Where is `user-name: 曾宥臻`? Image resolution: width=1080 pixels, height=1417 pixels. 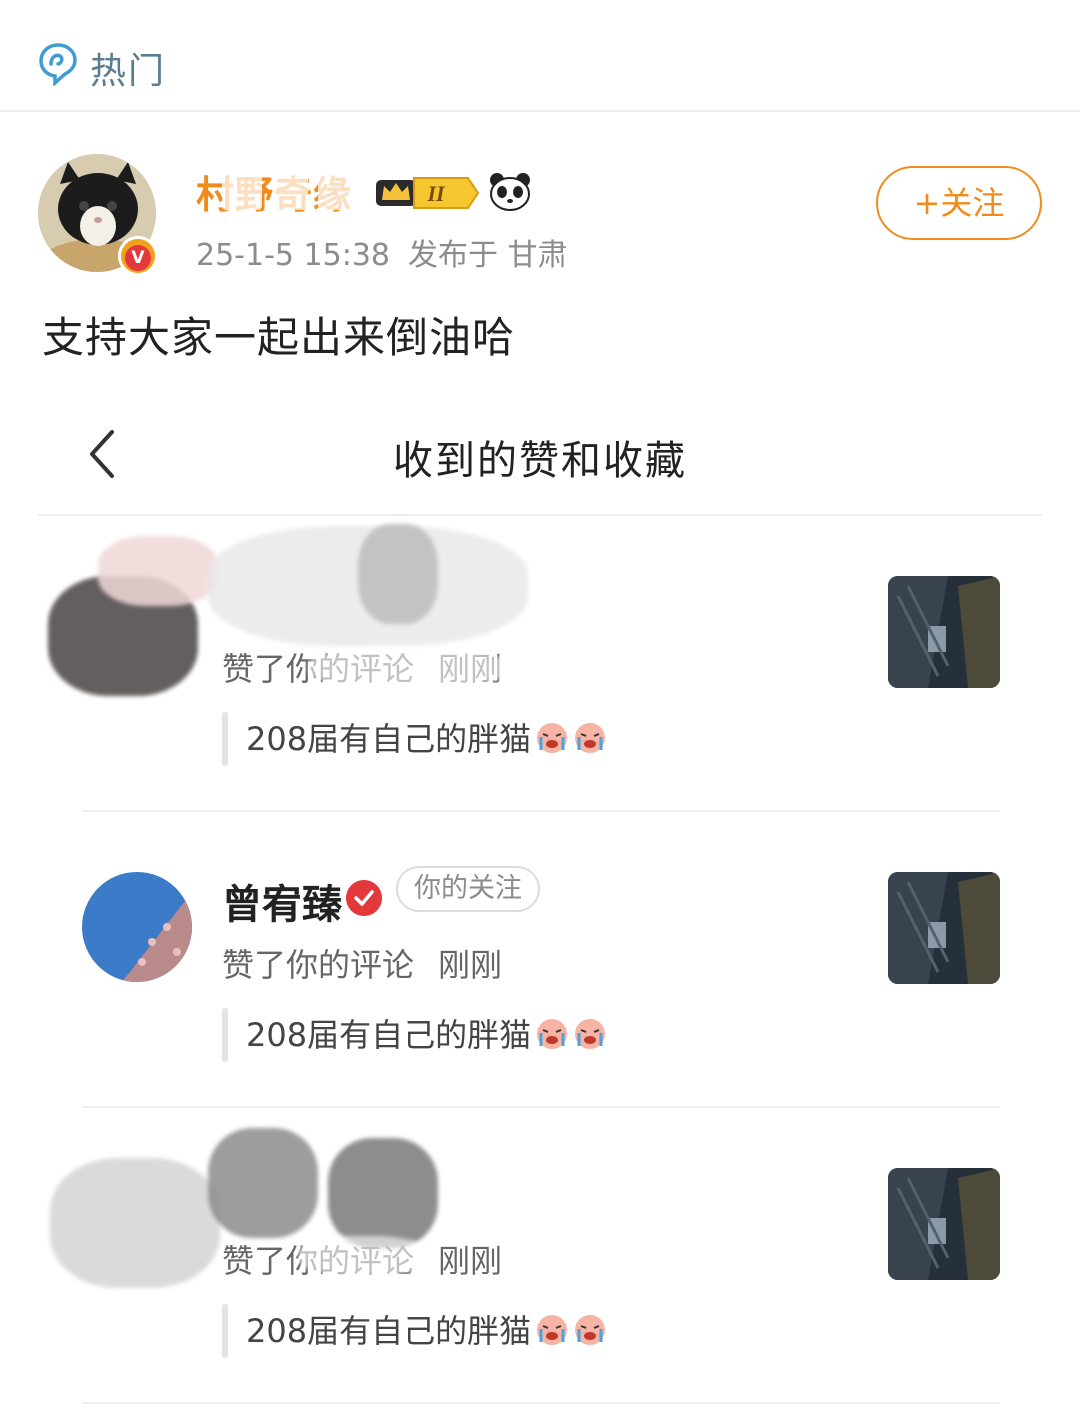 user-name: 曾宥臻 is located at coordinates (282, 901).